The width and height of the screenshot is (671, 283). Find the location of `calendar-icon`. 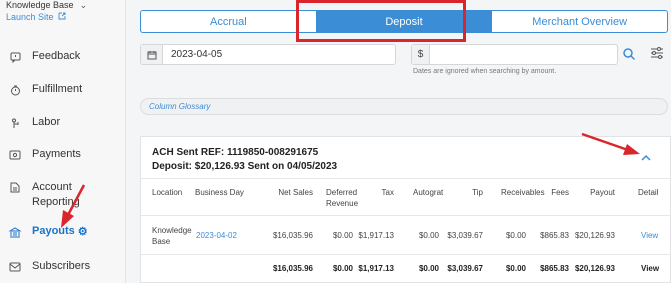

calendar-icon is located at coordinates (152, 54).